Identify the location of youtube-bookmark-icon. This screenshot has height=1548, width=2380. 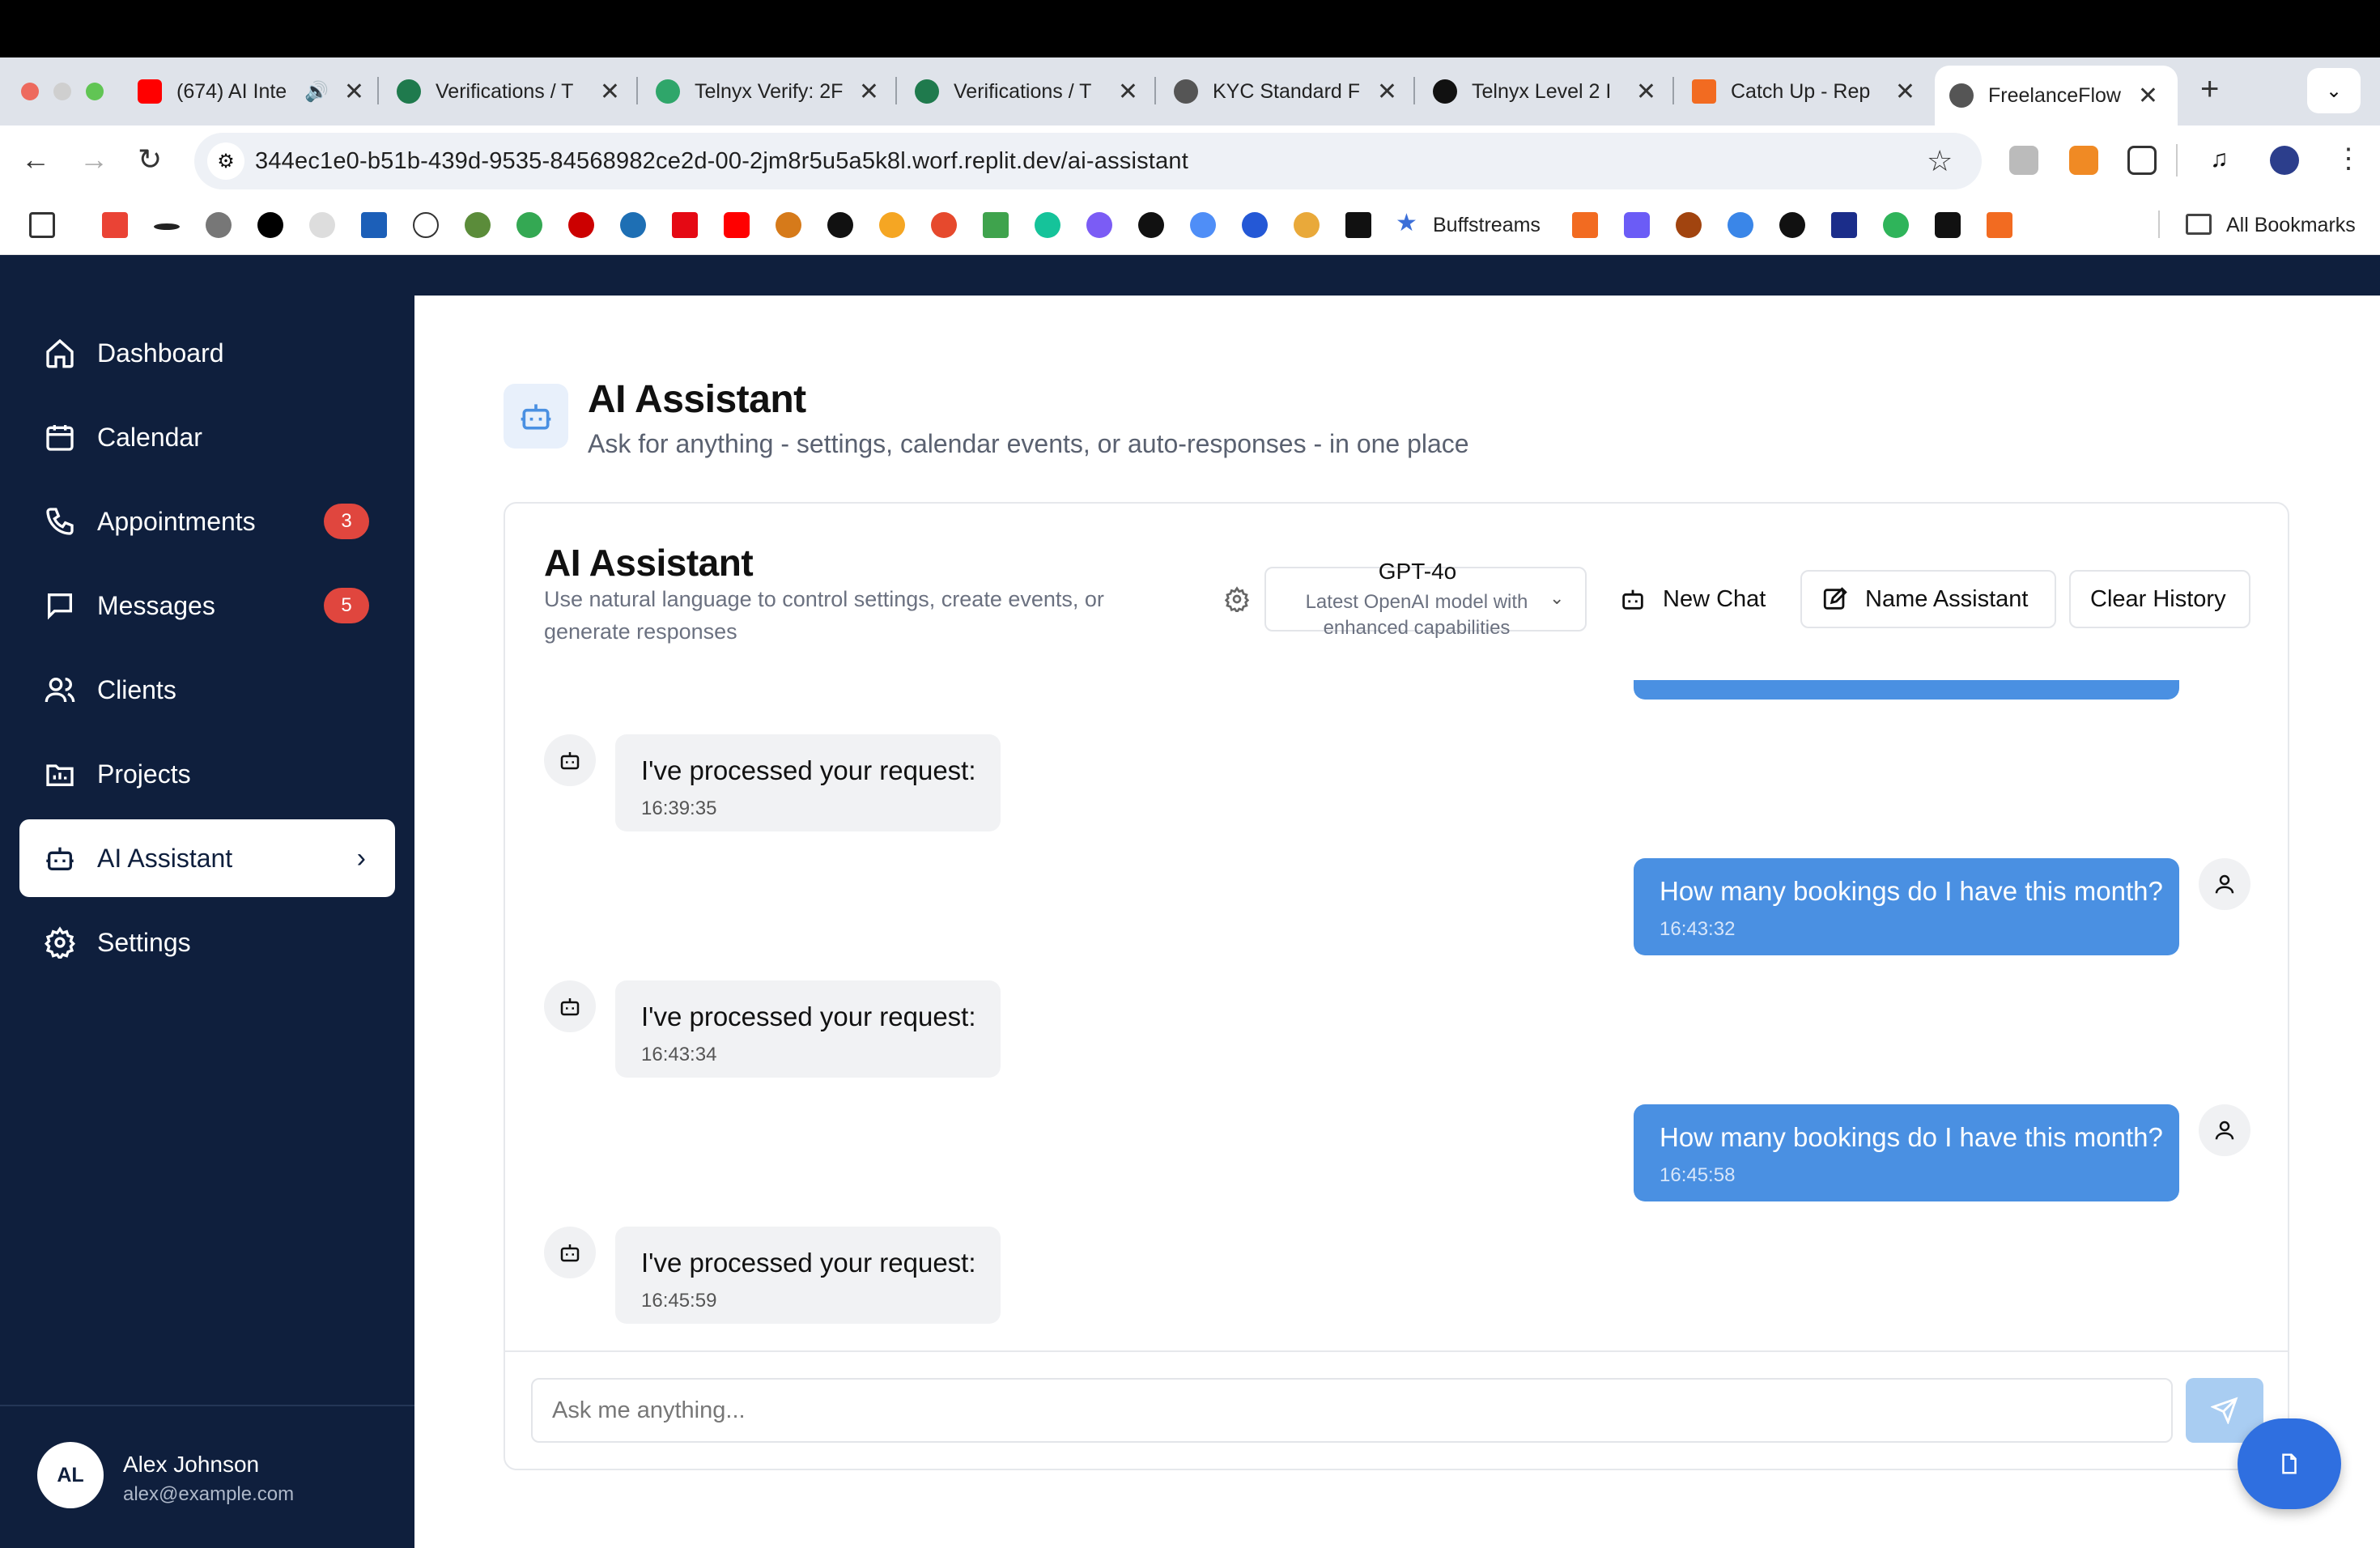
(737, 225).